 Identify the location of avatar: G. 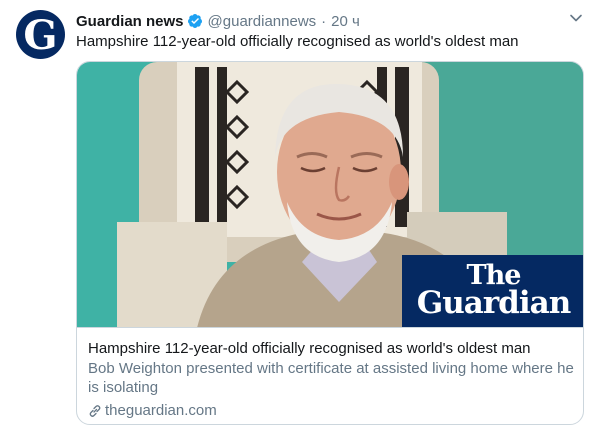
(40, 34).